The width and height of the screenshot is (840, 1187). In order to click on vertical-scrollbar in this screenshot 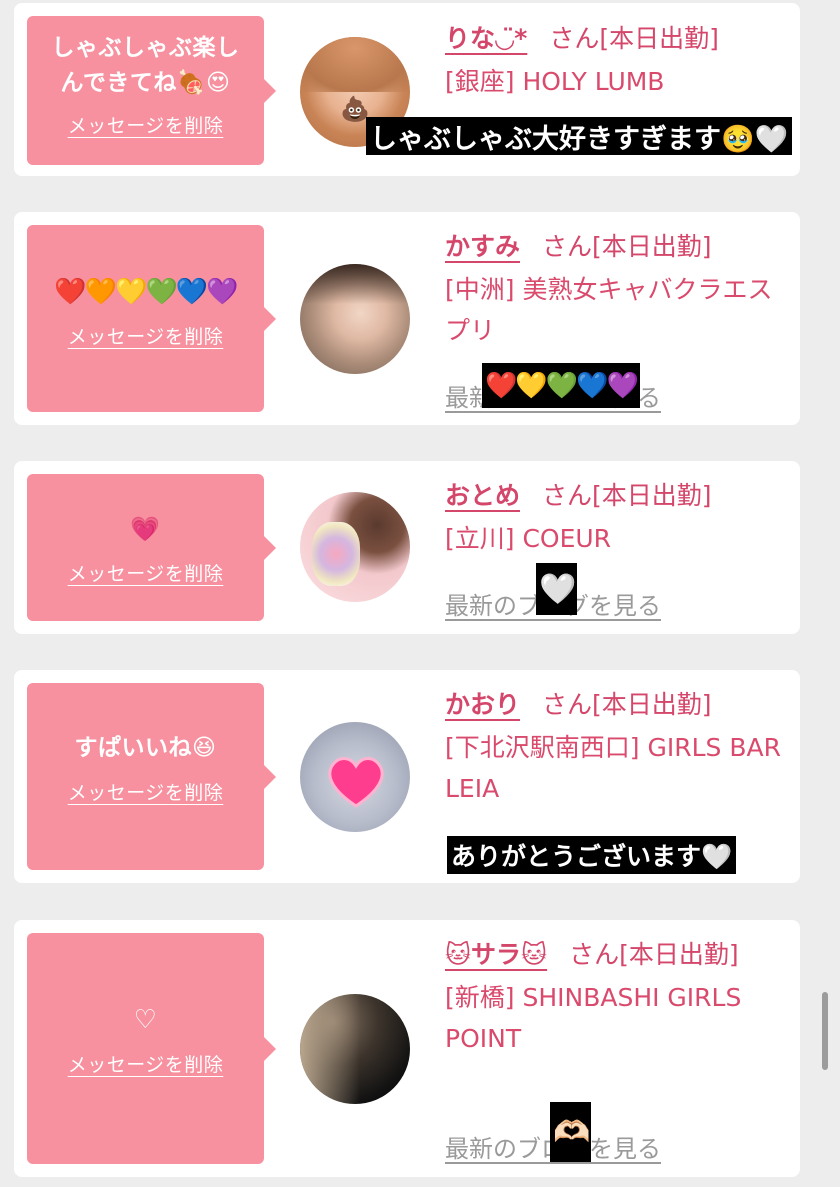, I will do `click(825, 1031)`.